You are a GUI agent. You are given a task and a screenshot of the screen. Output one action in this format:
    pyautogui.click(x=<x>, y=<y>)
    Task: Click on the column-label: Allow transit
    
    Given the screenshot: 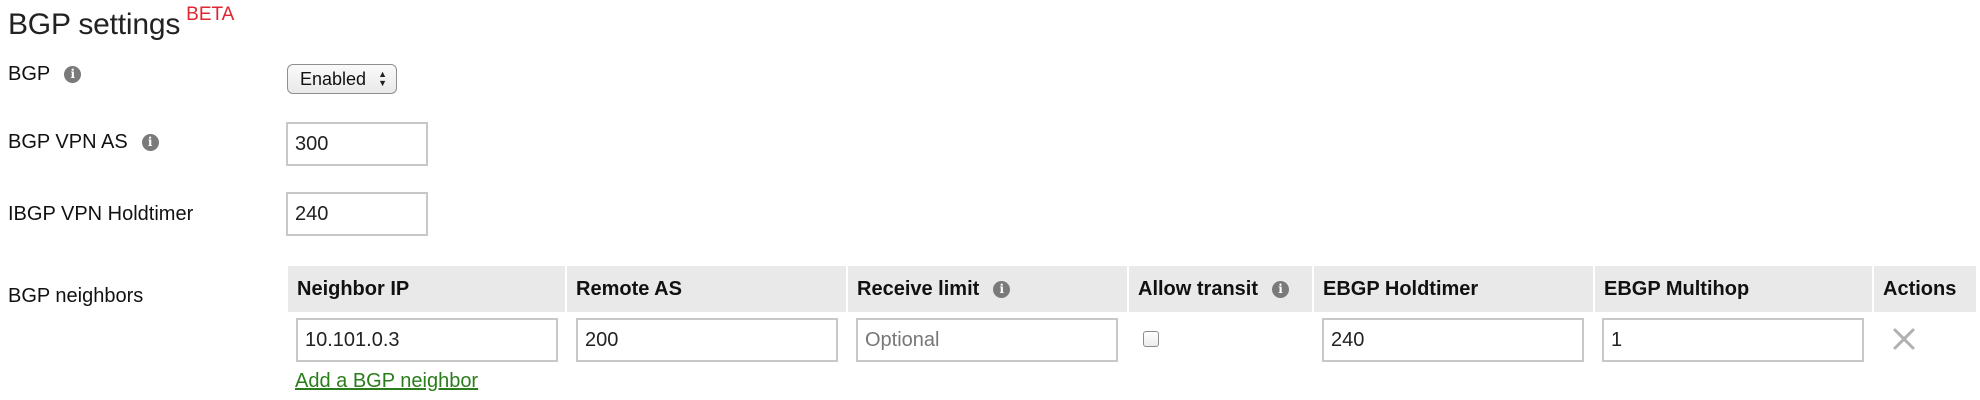 What is the action you would take?
    pyautogui.click(x=1198, y=288)
    